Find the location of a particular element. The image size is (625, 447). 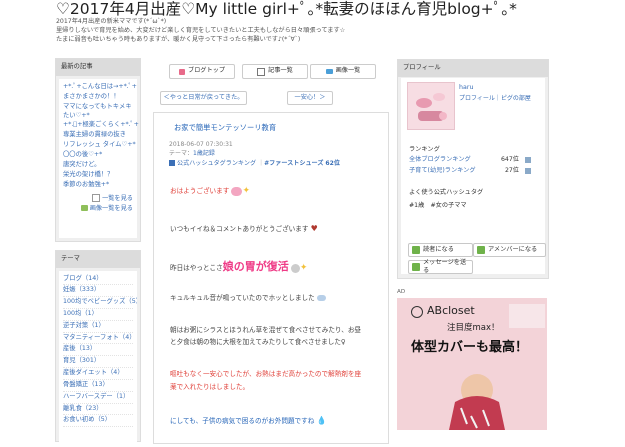

meal-line-1: 朝はお粥にシラスとほうれん草を混ぜて食べさせてみたり、お昼 is located at coordinates (266, 330).